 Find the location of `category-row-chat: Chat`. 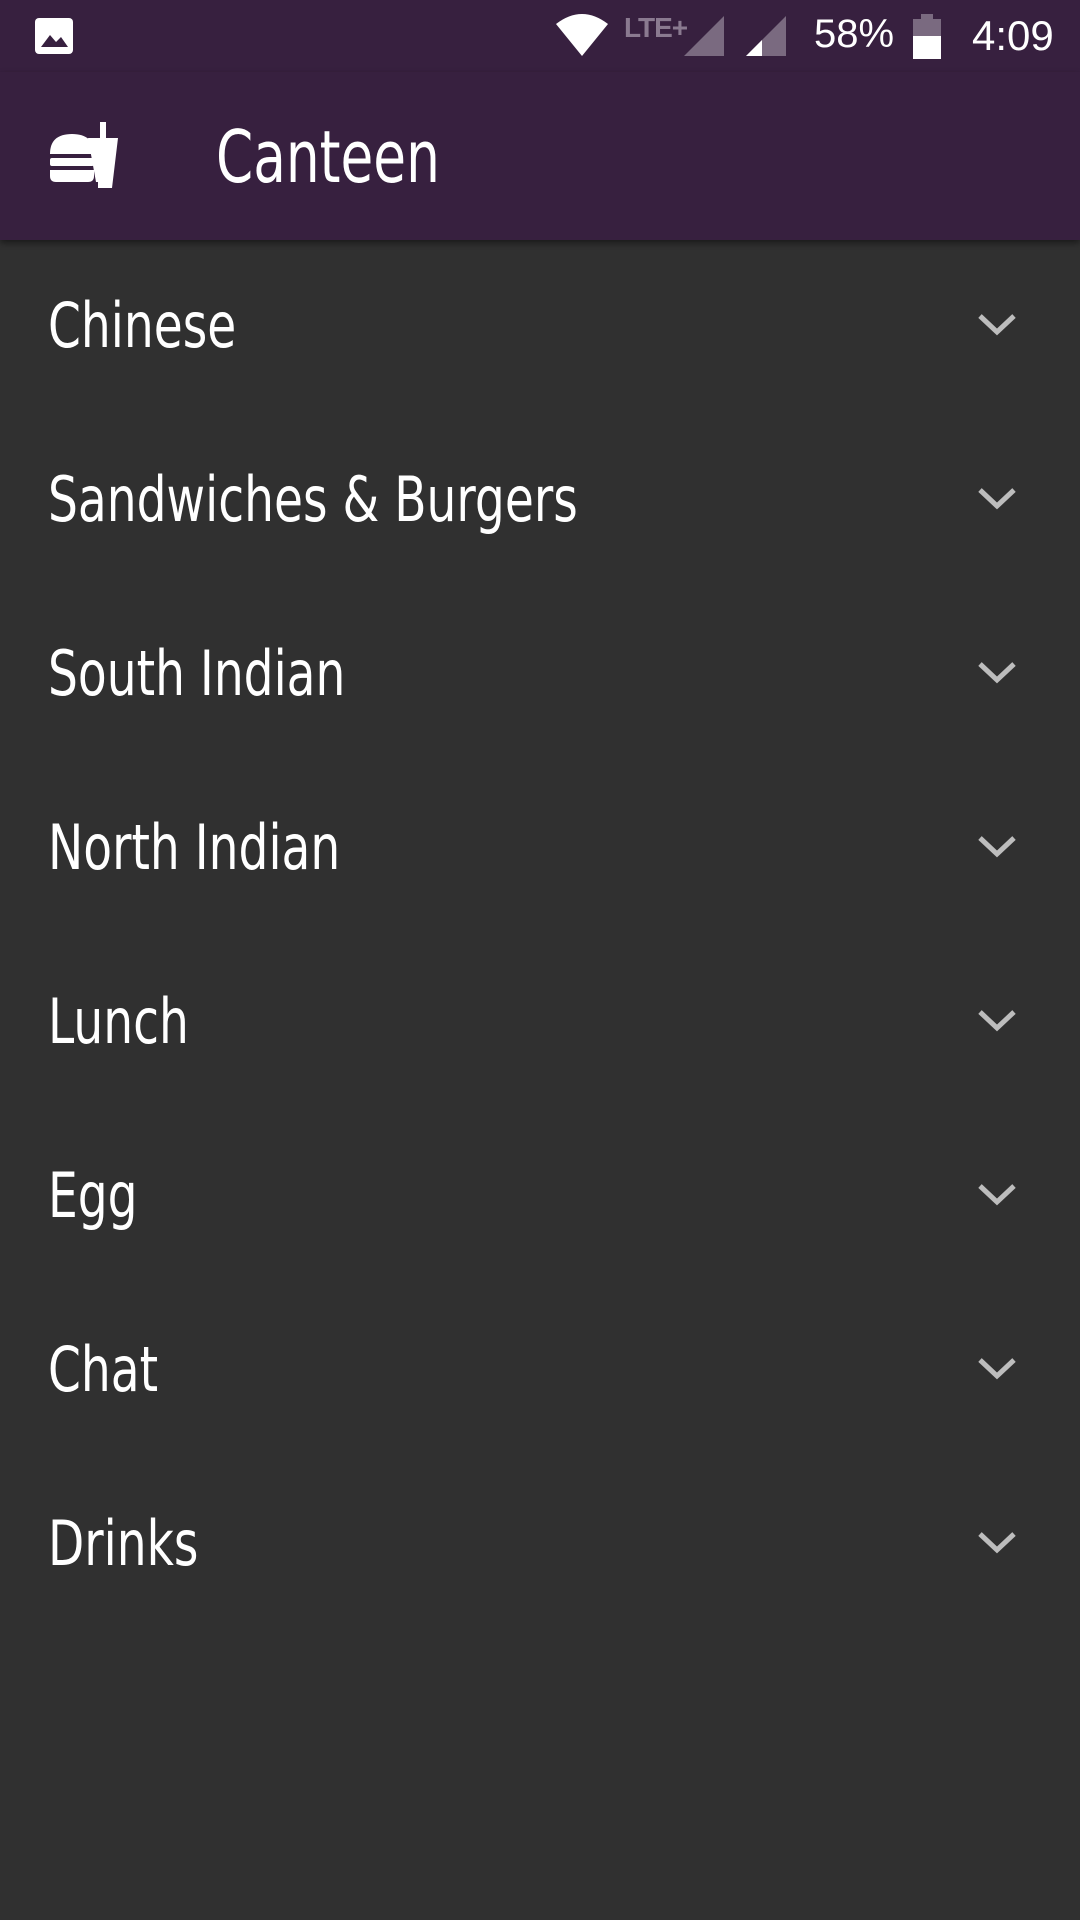

category-row-chat: Chat is located at coordinates (540, 1371).